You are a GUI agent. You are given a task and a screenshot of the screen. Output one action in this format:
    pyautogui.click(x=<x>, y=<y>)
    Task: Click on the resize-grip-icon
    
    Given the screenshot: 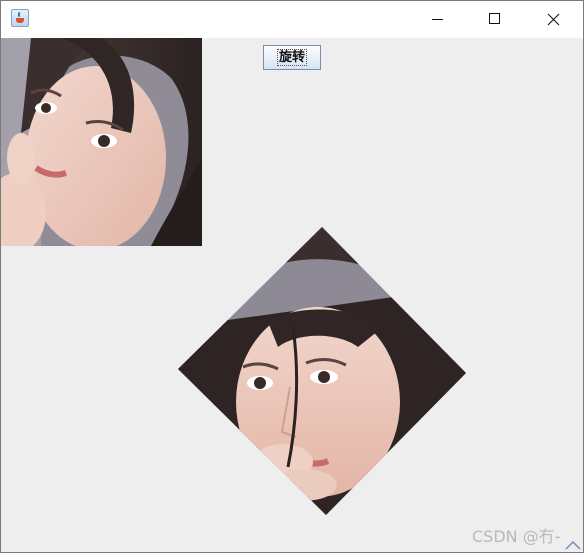 What is the action you would take?
    pyautogui.click(x=573, y=545)
    